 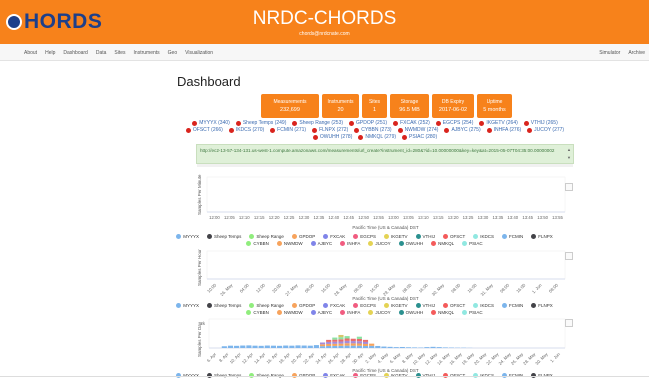 What do you see at coordinates (385, 165) in the screenshot?
I see `horizontal-scrollbar` at bounding box center [385, 165].